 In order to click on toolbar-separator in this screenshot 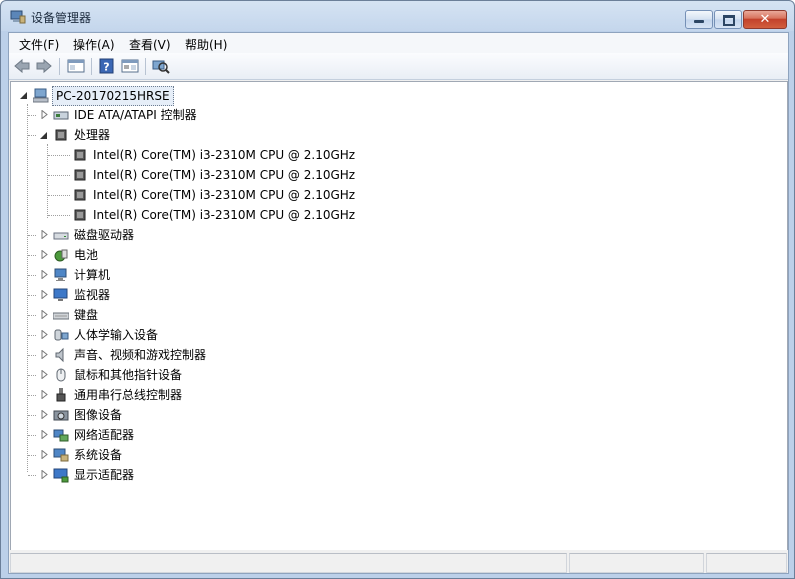, I will do `click(91, 66)`.